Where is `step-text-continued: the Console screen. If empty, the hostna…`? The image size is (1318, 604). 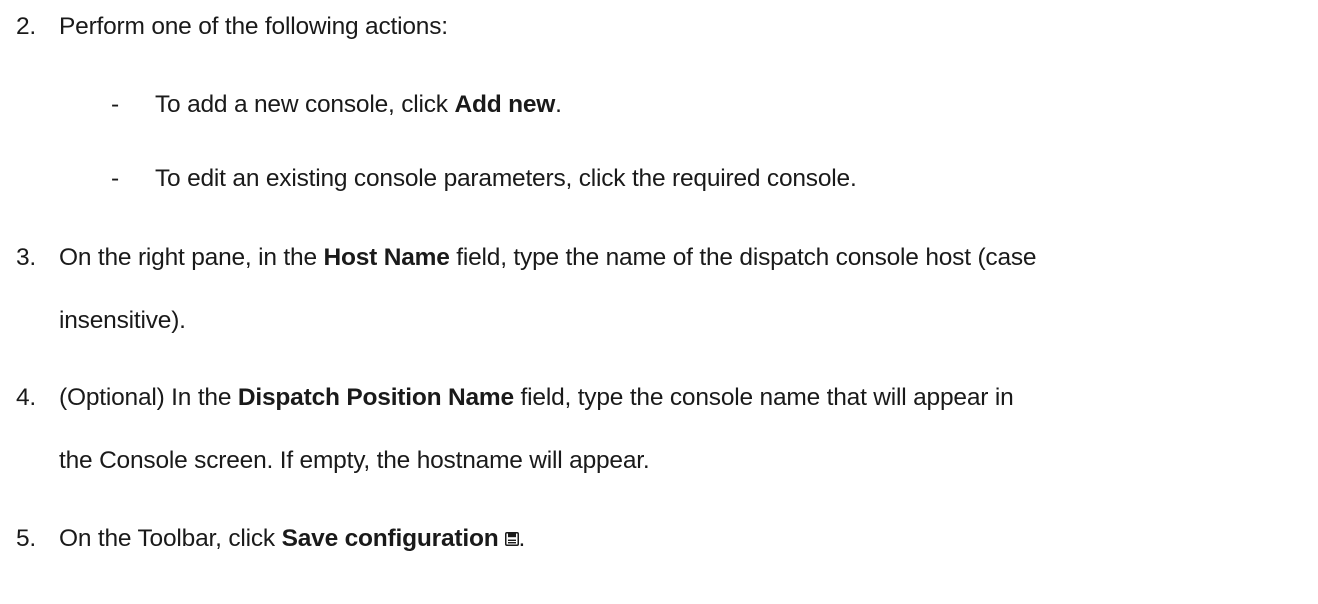
step-text-continued: the Console screen. If empty, the hostna… is located at coordinates (354, 460).